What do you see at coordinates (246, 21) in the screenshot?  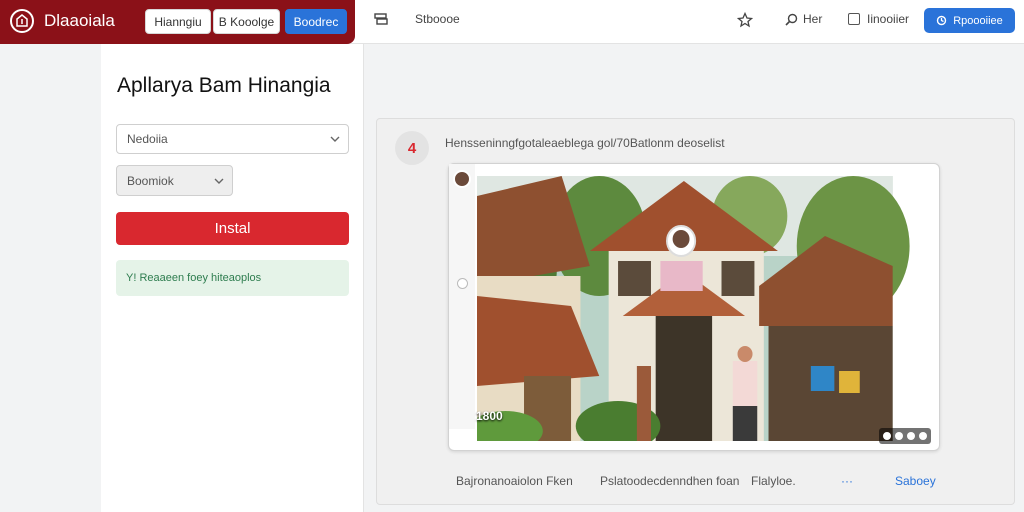 I see `tab-second: B Kooolge` at bounding box center [246, 21].